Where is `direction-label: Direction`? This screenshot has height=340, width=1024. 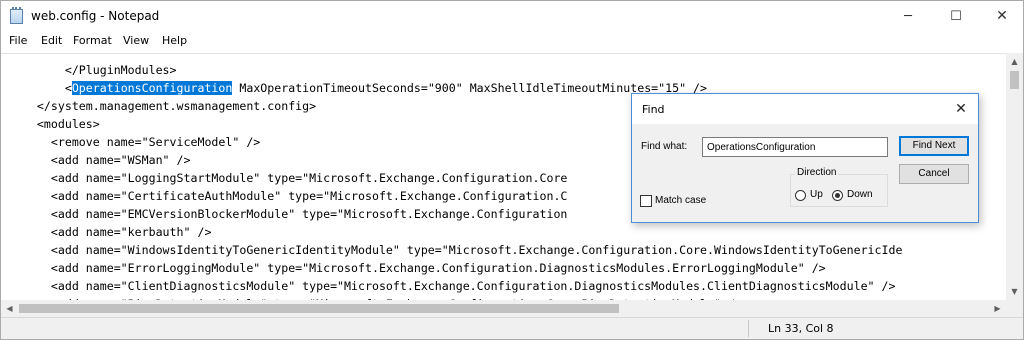
direction-label: Direction is located at coordinates (817, 172).